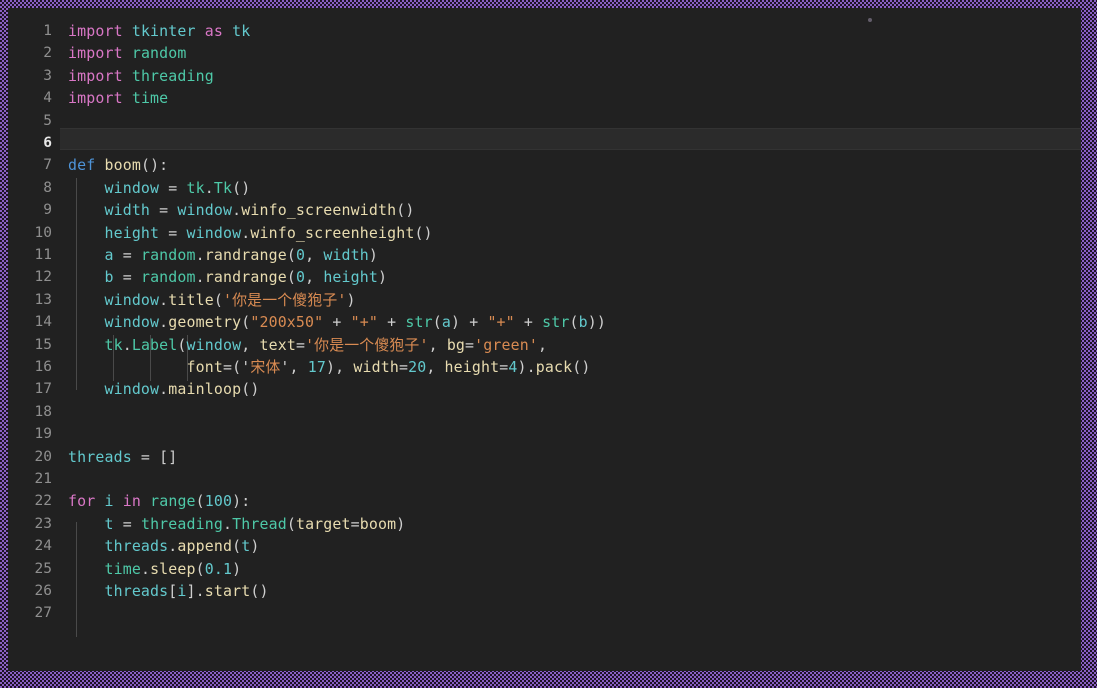 This screenshot has width=1097, height=688. What do you see at coordinates (173, 501) in the screenshot?
I see `code-token: range` at bounding box center [173, 501].